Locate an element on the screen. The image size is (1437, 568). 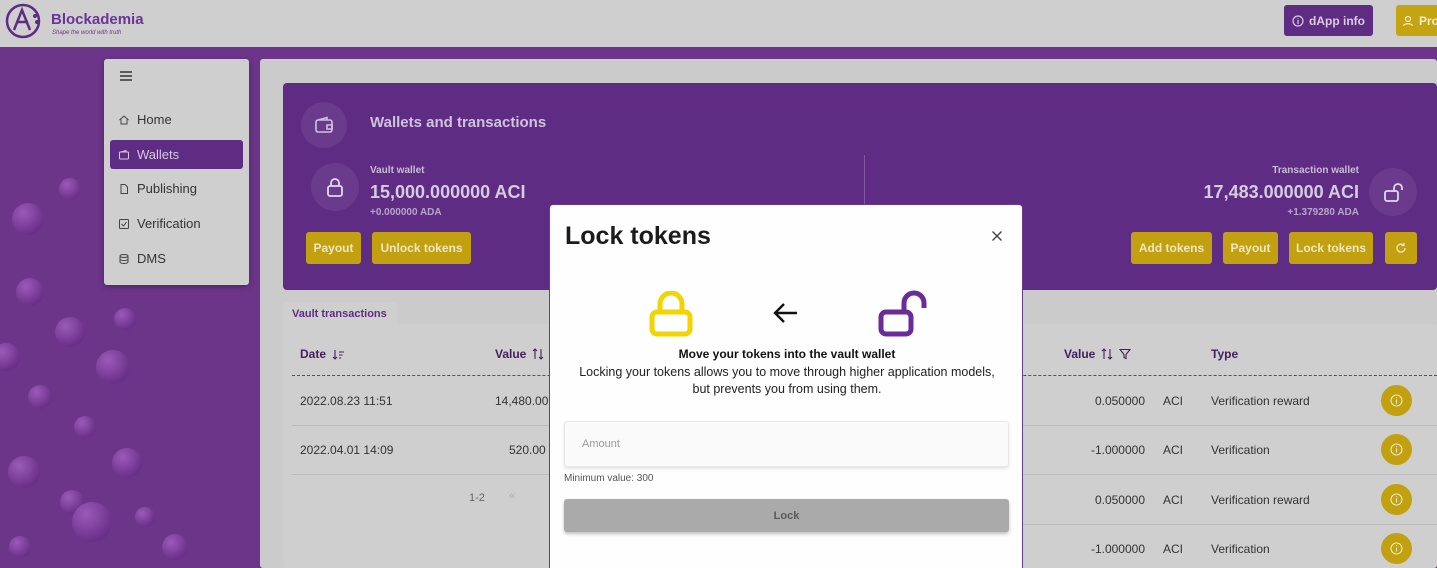
profile-button: Pro is located at coordinates (1416, 20).